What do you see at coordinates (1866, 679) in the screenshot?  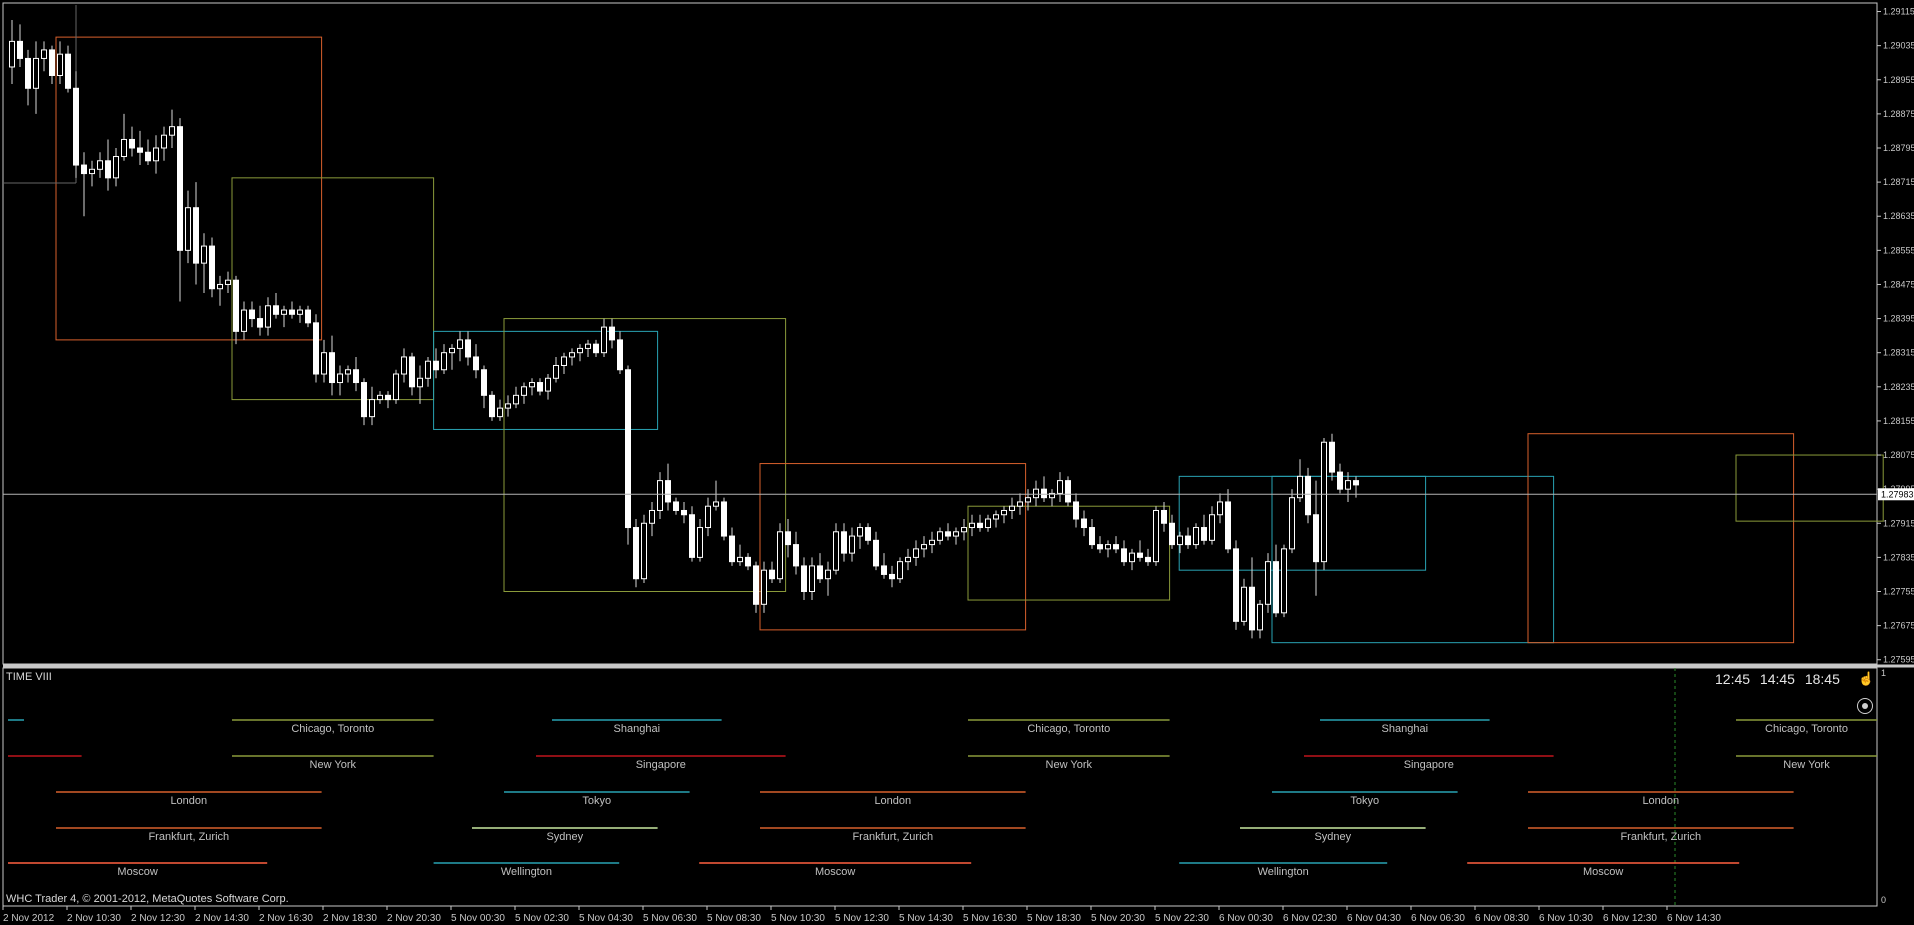 I see `indicator-close-icon: ☝` at bounding box center [1866, 679].